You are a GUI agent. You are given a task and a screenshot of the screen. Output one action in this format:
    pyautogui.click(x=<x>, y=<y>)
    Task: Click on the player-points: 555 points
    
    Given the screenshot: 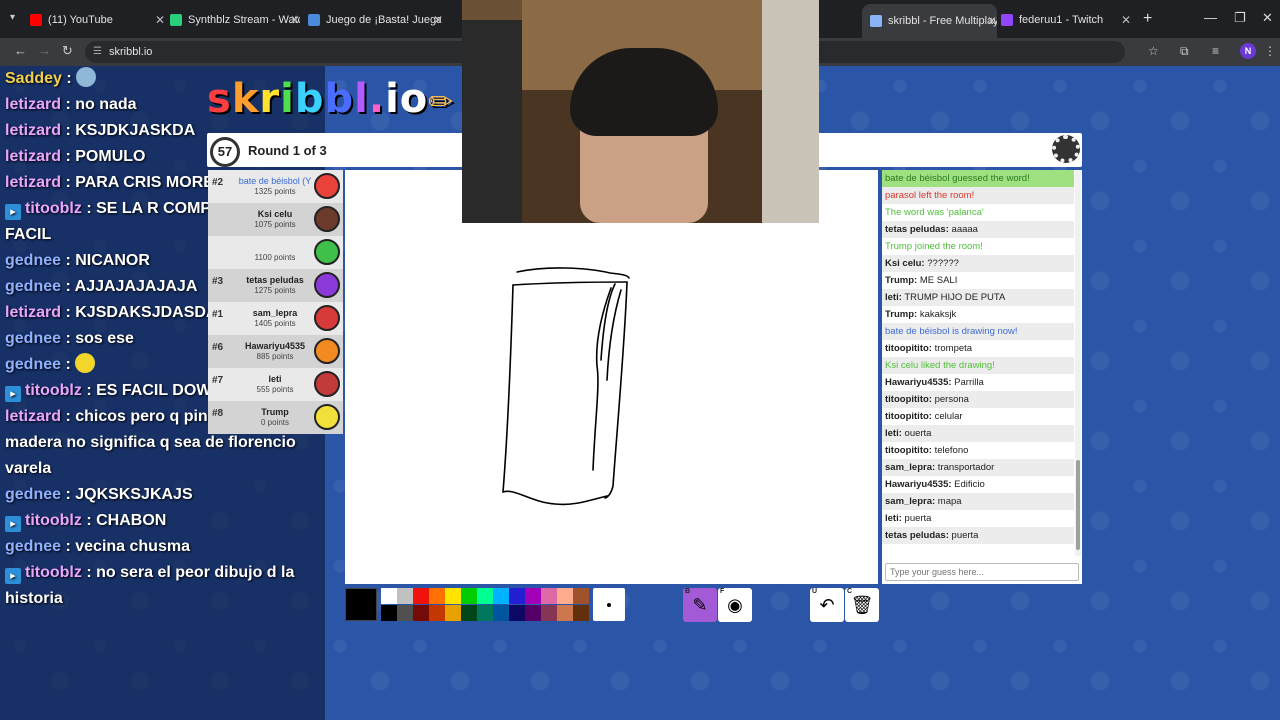 What is the action you would take?
    pyautogui.click(x=275, y=389)
    